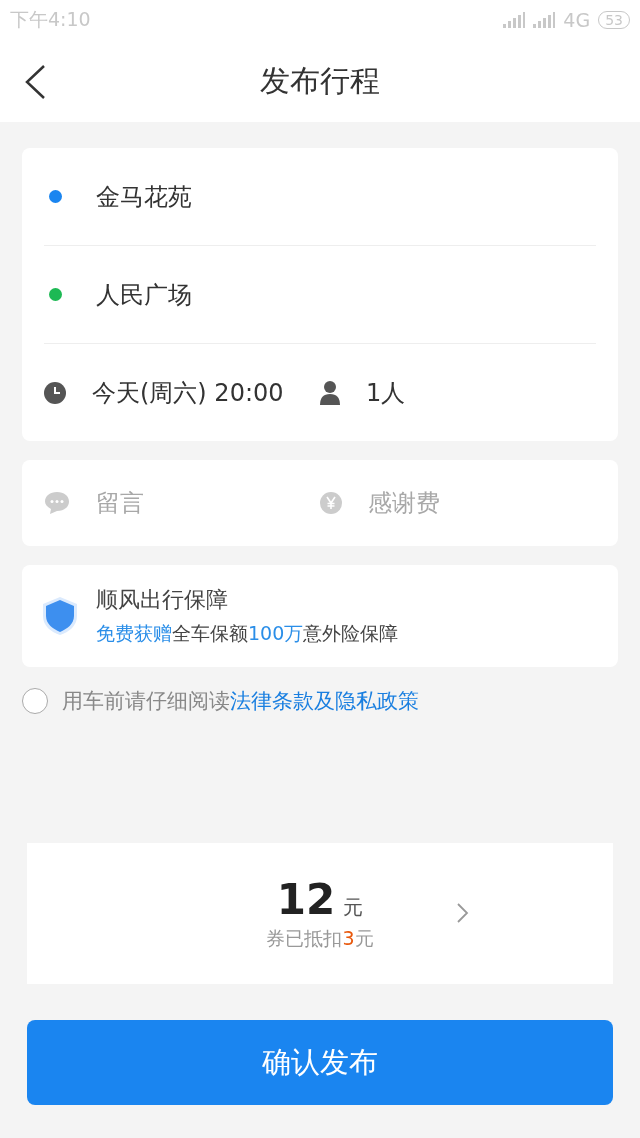 Image resolution: width=640 pixels, height=1138 pixels. Describe the element at coordinates (320, 616) in the screenshot. I see `insurance-card: 顺风出行保障 免费获赠全车保额100万意外险保障` at that location.